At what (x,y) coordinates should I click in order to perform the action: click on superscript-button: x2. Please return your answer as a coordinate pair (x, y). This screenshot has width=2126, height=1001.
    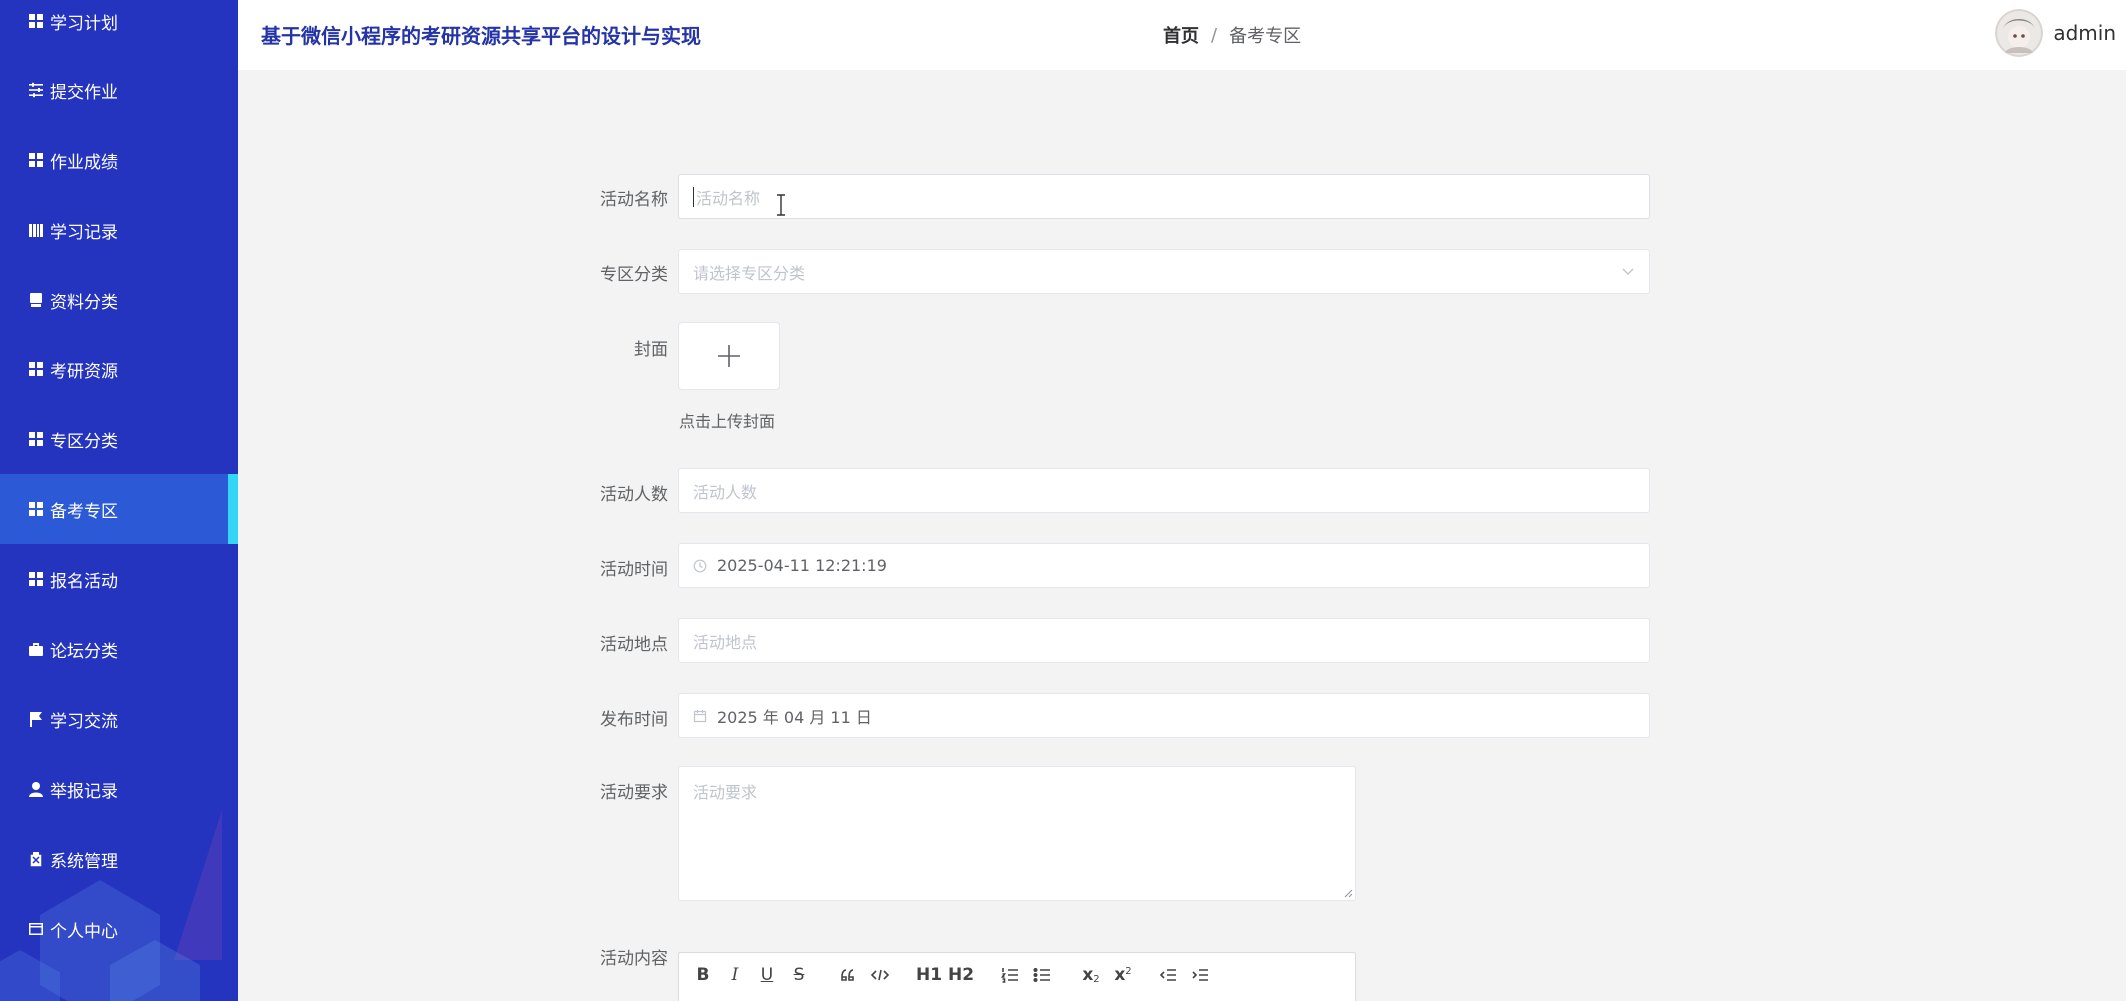
    Looking at the image, I should click on (1123, 975).